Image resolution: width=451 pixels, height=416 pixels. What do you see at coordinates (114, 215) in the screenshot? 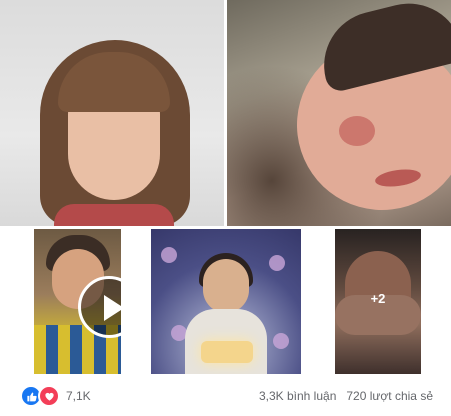
I see `photo-1-shirt` at bounding box center [114, 215].